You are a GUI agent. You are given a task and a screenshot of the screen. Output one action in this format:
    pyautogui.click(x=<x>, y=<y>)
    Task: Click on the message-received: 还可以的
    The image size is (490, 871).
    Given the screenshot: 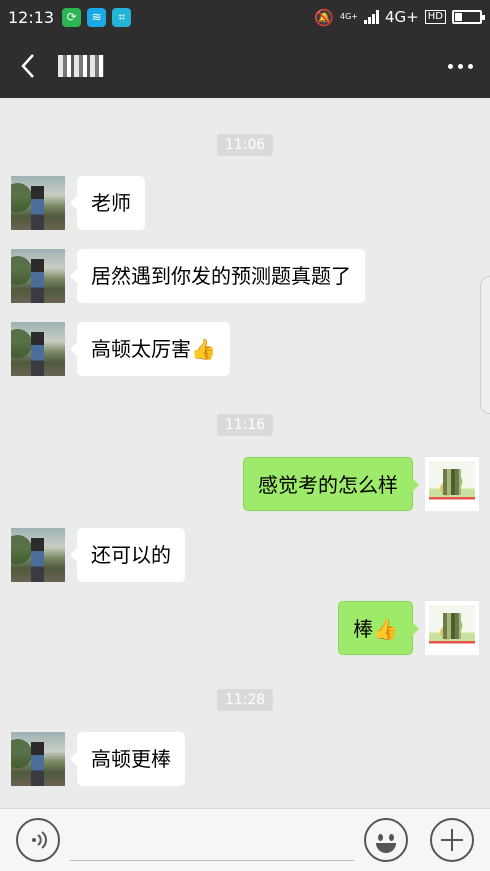 What is the action you would take?
    pyautogui.click(x=98, y=555)
    